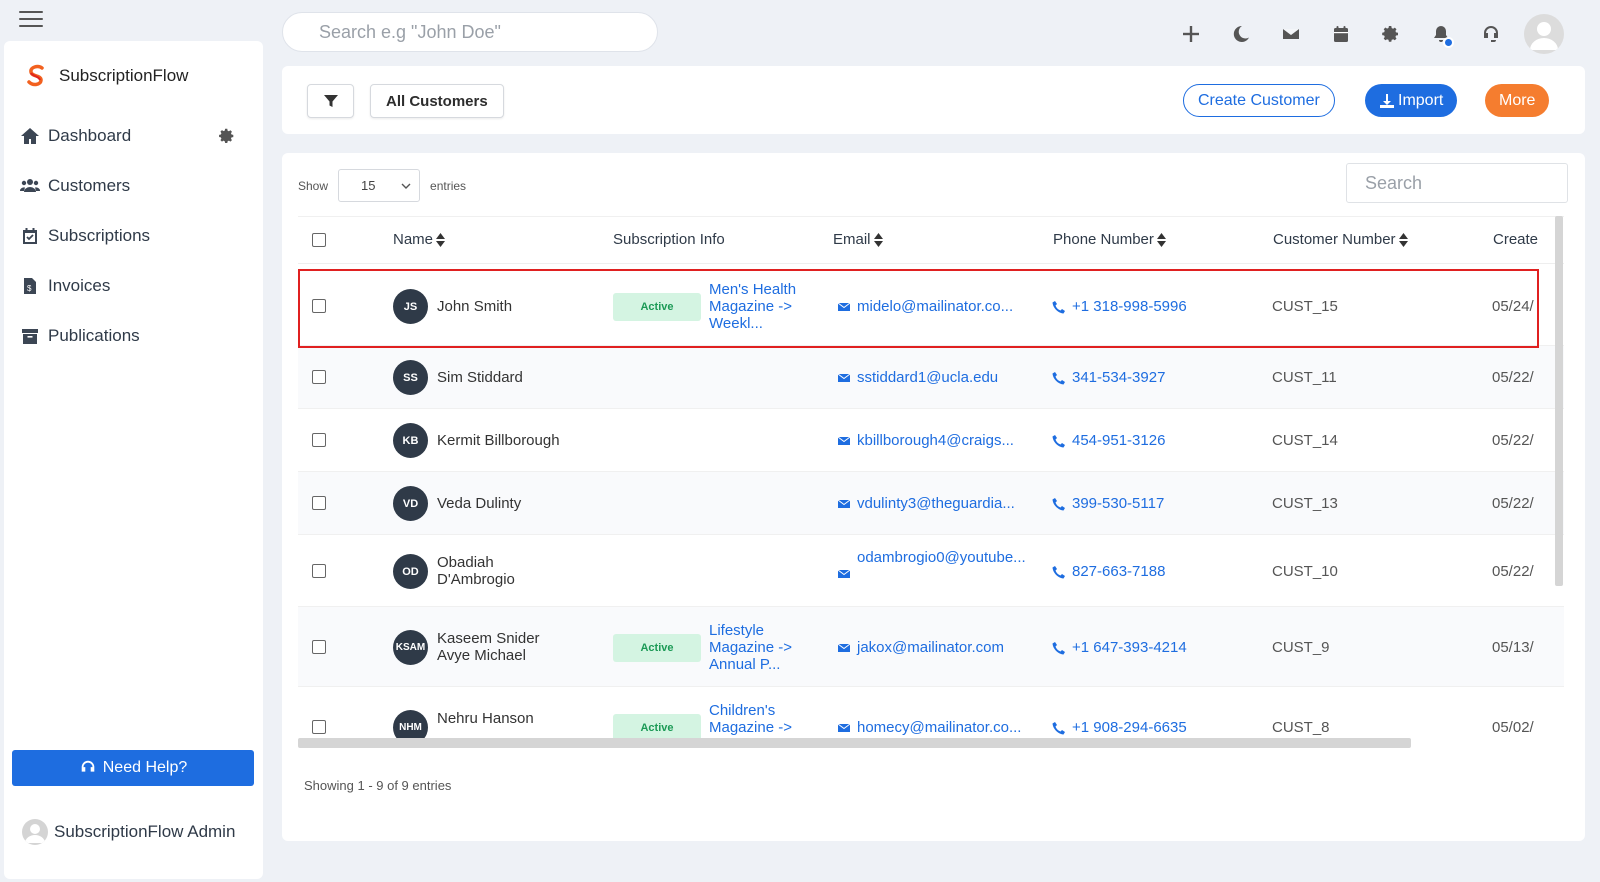  I want to click on customer-name: Obadiah D'Ambrogio, so click(492, 571).